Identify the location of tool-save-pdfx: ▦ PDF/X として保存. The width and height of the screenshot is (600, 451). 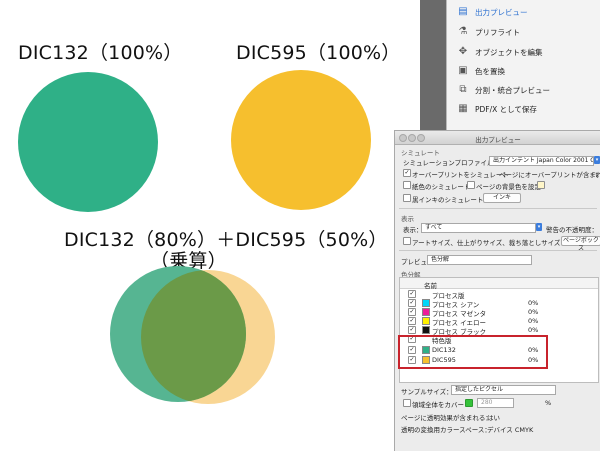
(497, 109).